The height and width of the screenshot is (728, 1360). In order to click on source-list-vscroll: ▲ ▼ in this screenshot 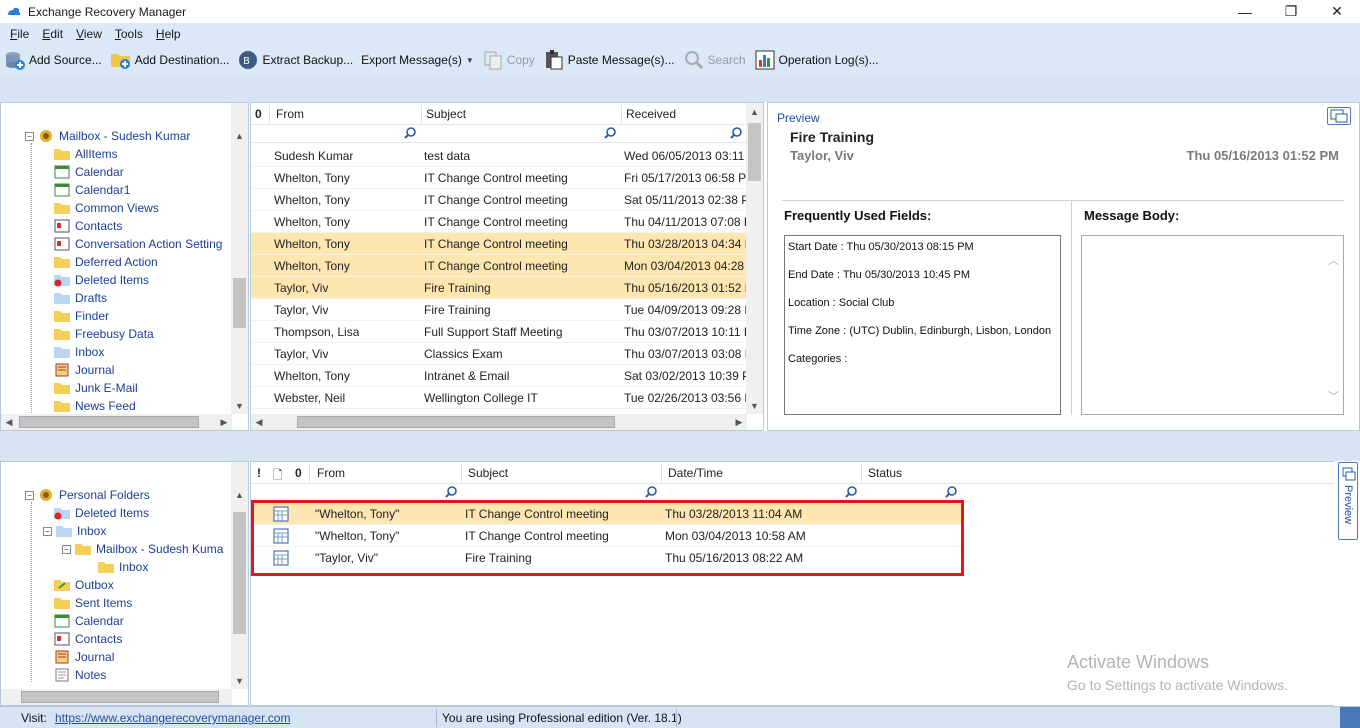, I will do `click(754, 258)`.